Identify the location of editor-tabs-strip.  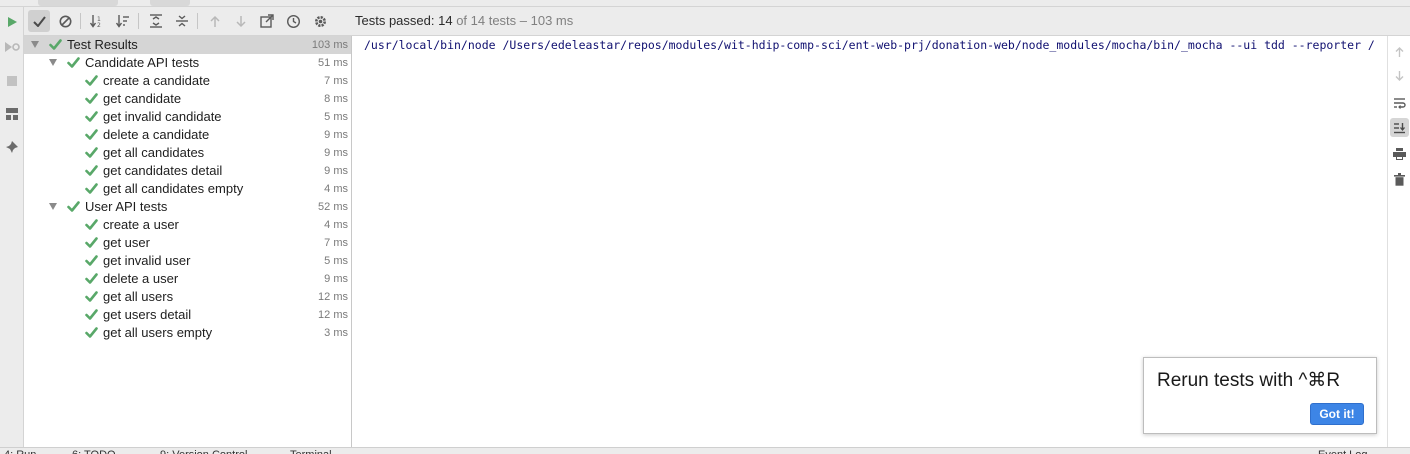
(705, 3).